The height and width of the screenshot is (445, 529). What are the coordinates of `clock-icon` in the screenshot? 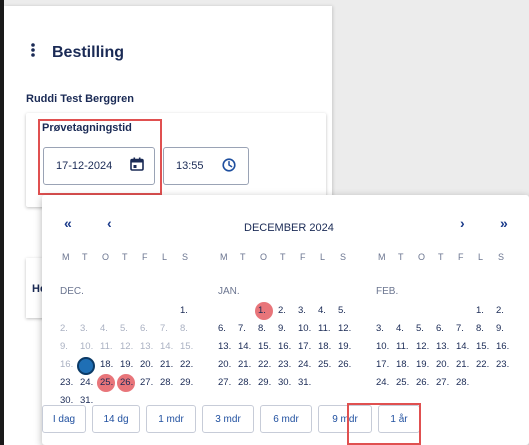 It's located at (229, 167).